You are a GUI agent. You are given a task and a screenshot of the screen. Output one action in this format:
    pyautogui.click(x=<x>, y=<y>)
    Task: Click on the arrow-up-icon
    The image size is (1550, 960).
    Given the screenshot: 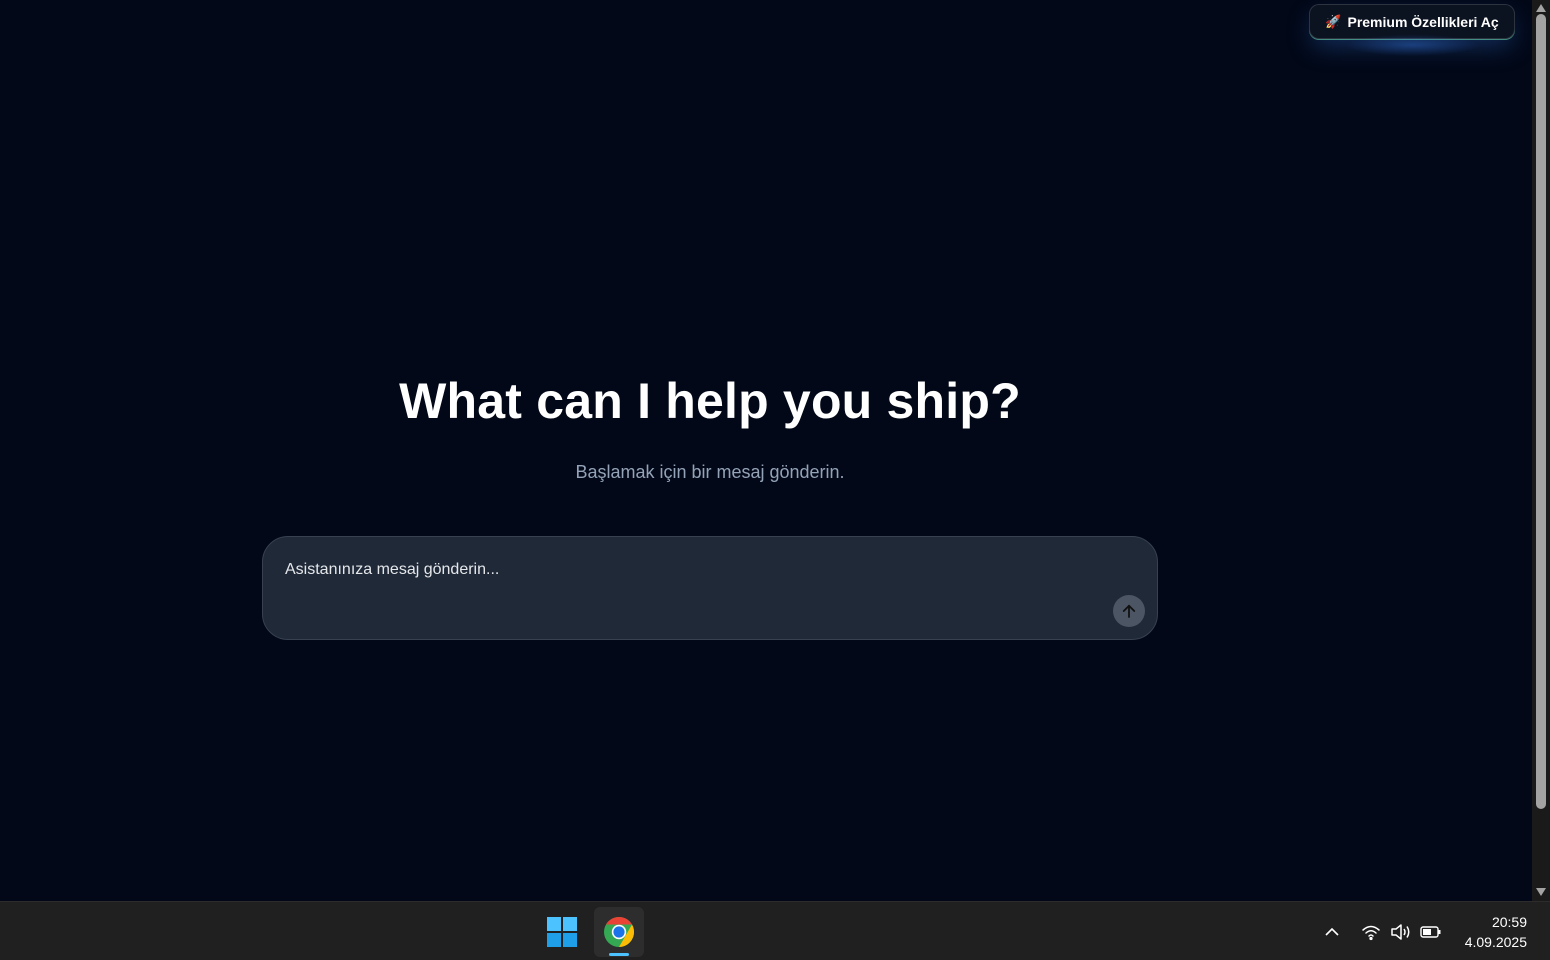 What is the action you would take?
    pyautogui.click(x=1129, y=611)
    